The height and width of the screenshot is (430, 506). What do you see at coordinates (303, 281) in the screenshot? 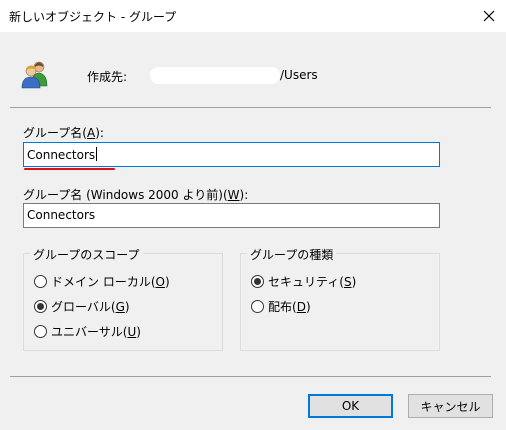
I see `type-security-radio: セキュリティ(S)` at bounding box center [303, 281].